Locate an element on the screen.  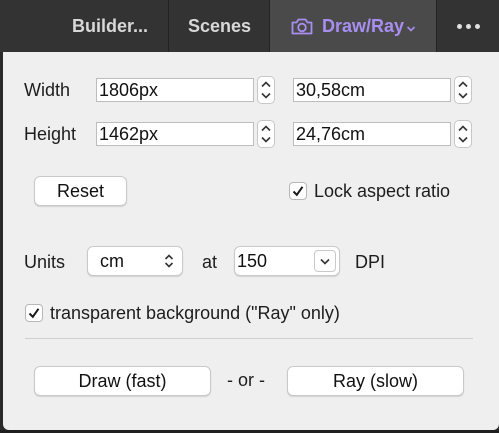
lock-aspect-label: Lock aspect ratio is located at coordinates (382, 191).